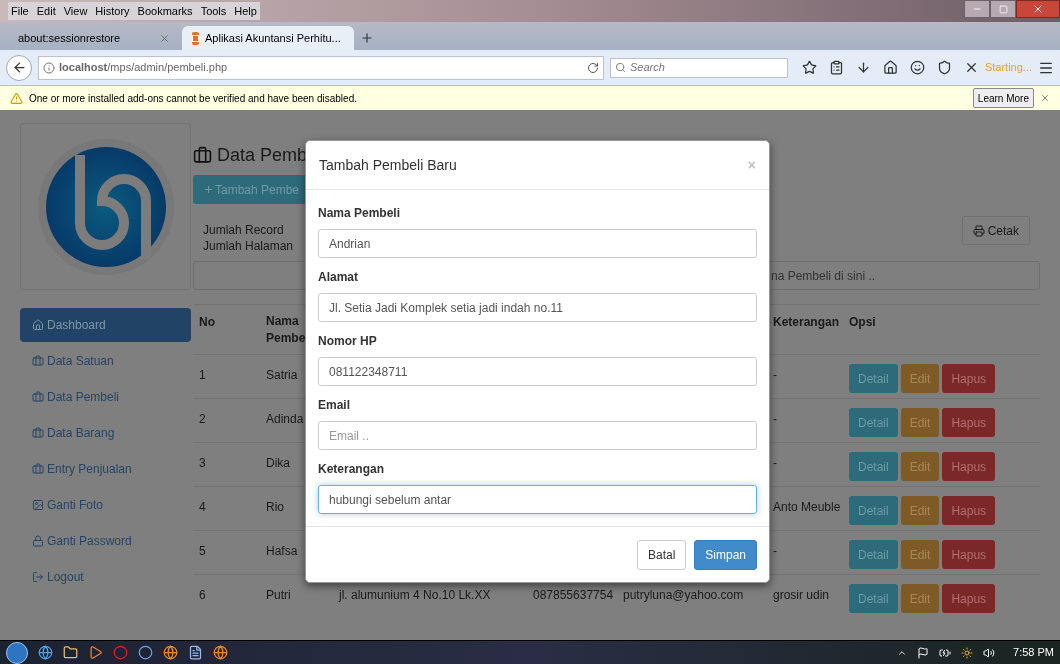  What do you see at coordinates (995, 230) in the screenshot?
I see `print-button: Cetak` at bounding box center [995, 230].